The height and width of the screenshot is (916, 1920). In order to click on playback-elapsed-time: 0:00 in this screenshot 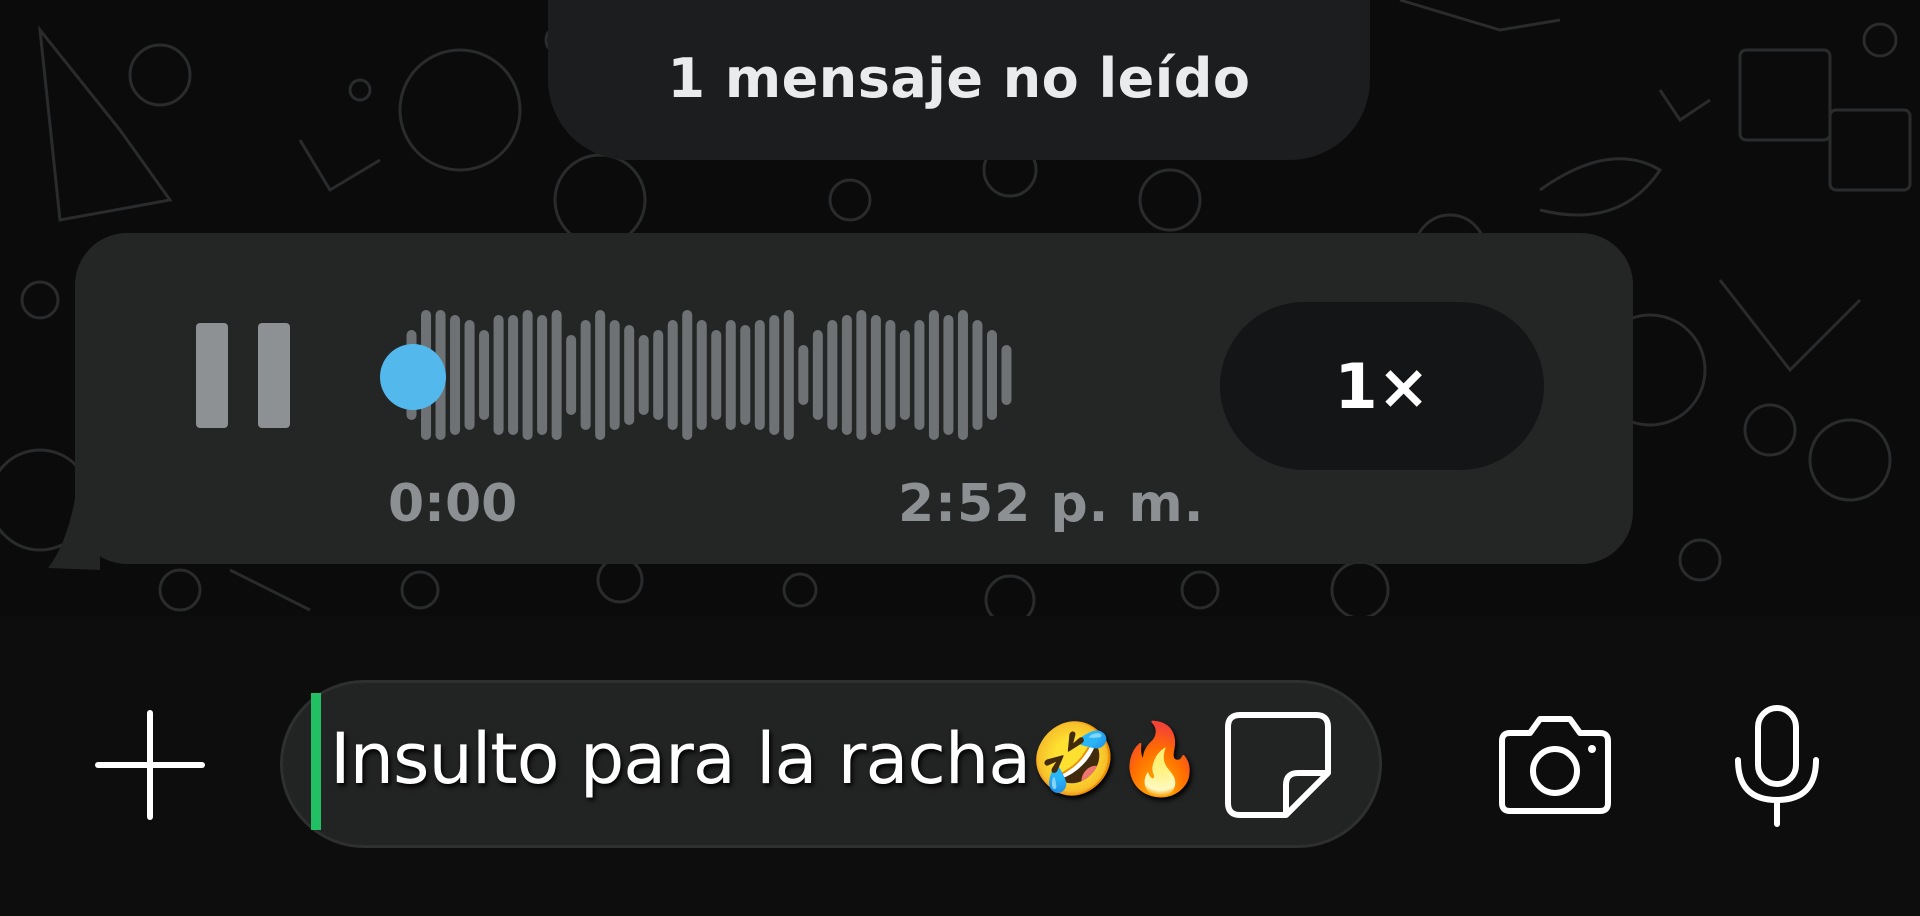, I will do `click(453, 504)`.